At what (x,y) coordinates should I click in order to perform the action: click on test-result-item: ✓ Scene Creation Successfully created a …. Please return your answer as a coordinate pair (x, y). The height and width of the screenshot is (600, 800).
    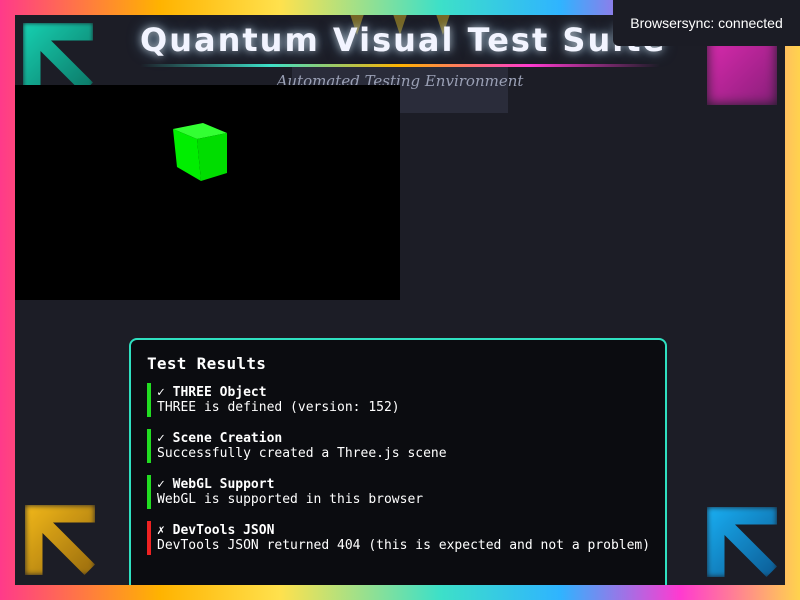
    Looking at the image, I should click on (398, 446).